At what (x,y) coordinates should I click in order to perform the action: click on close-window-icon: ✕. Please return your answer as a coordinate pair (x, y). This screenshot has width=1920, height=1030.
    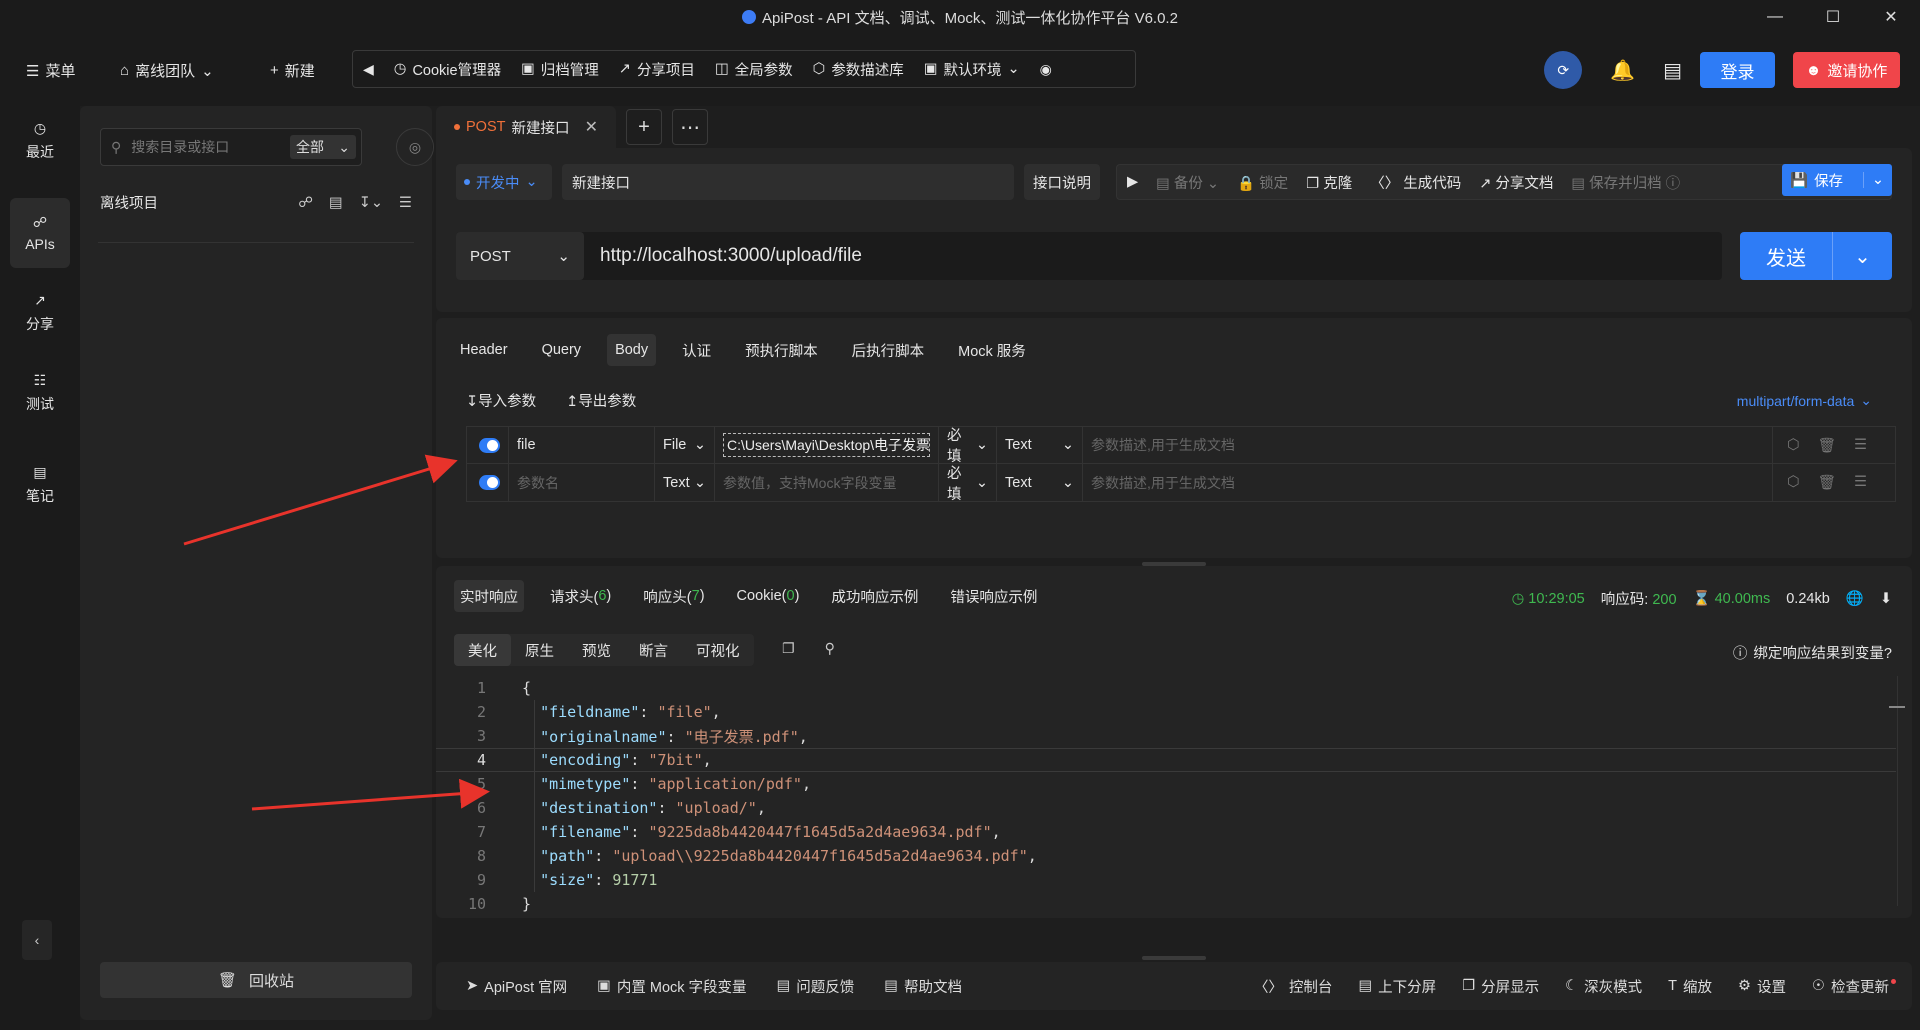
    Looking at the image, I should click on (1891, 17).